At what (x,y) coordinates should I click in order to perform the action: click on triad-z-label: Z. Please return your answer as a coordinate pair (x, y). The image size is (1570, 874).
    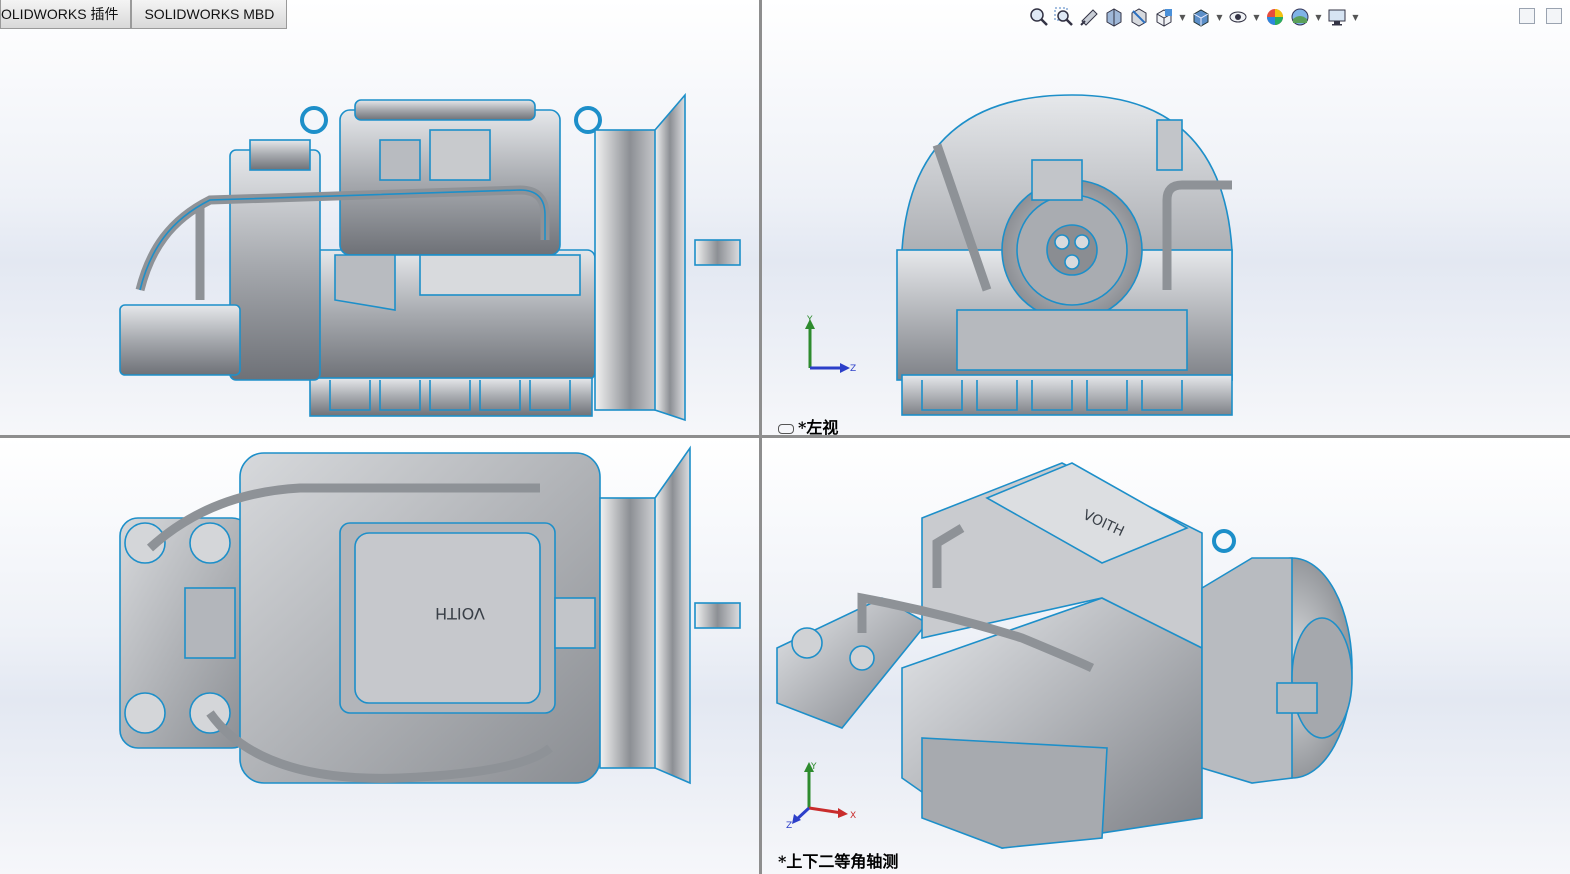
    Looking at the image, I should click on (853, 369).